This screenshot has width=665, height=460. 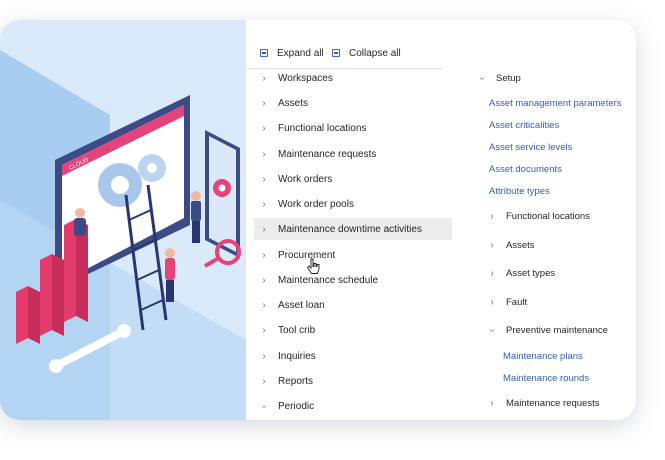 I want to click on module-label: Inquiries, so click(x=297, y=356).